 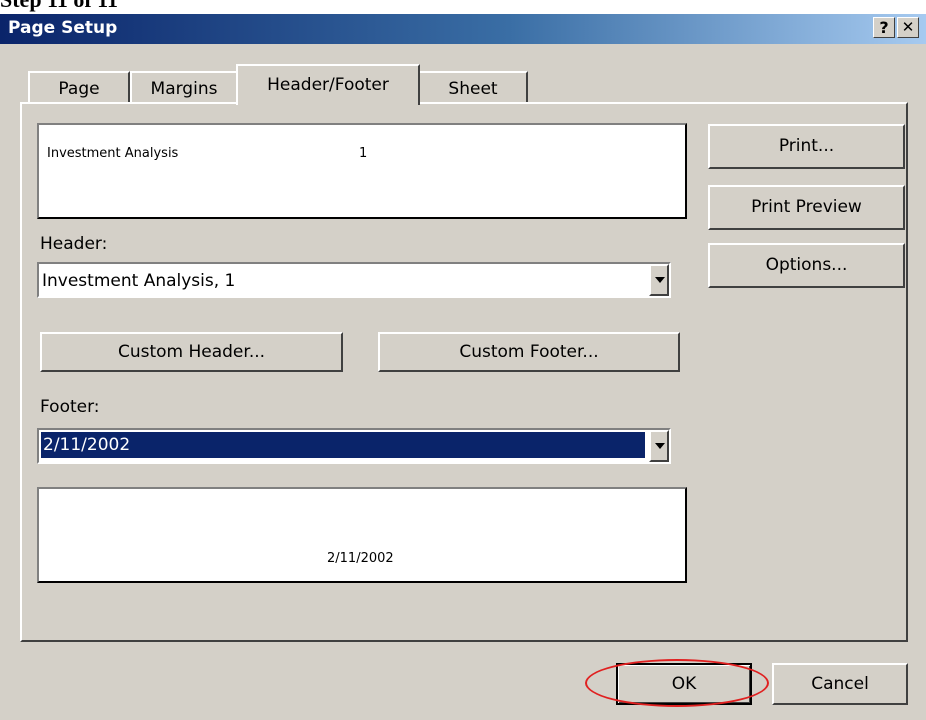 What do you see at coordinates (840, 684) in the screenshot?
I see `cancel-button: Cancel` at bounding box center [840, 684].